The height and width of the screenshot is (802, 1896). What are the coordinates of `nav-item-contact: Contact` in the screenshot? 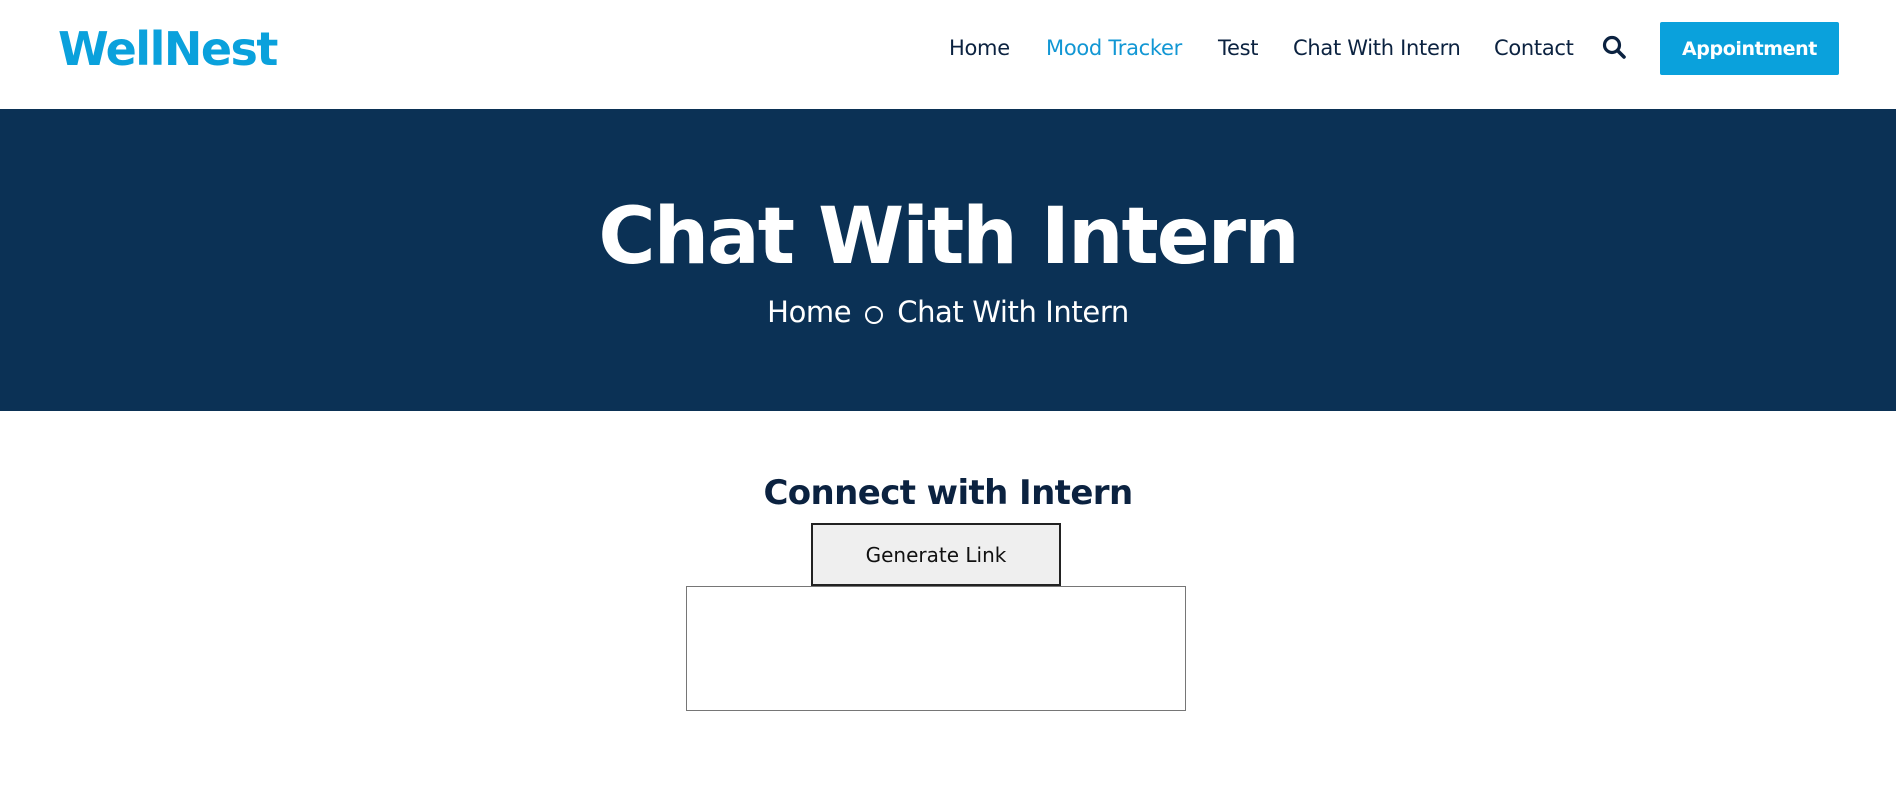 It's located at (1534, 48).